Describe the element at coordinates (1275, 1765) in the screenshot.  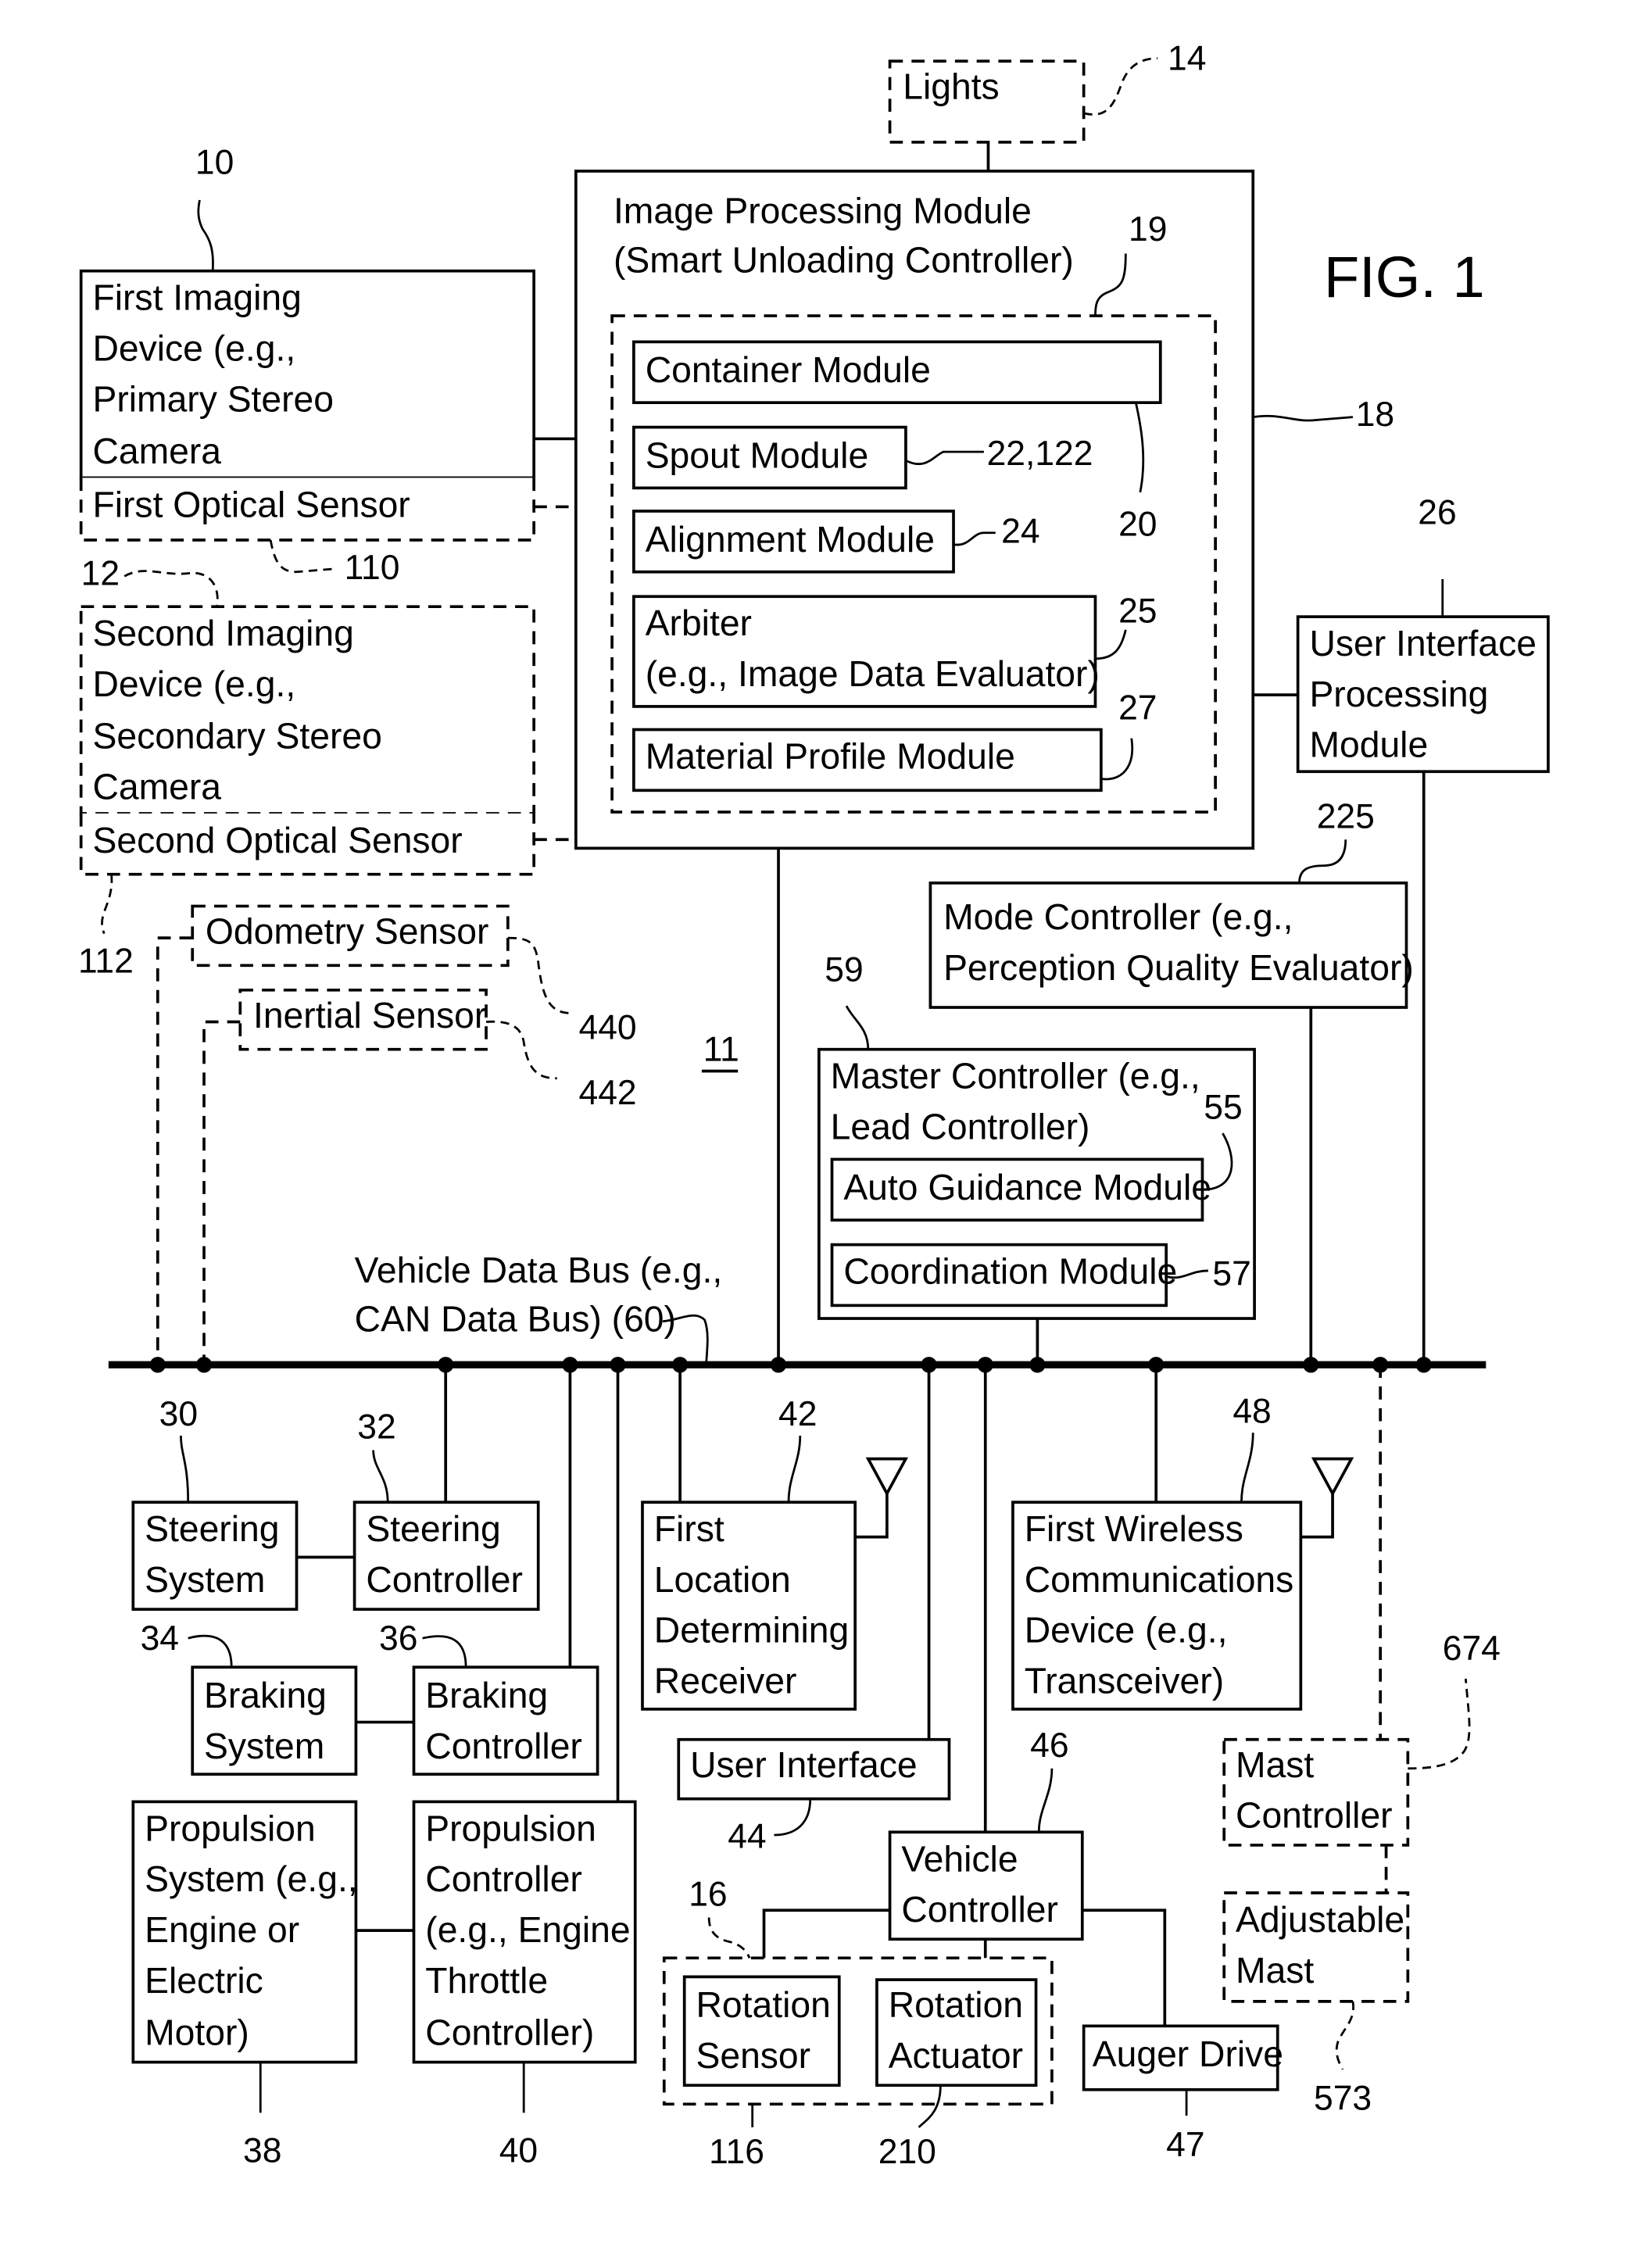
I see `mast-controller-line1: Mast` at that location.